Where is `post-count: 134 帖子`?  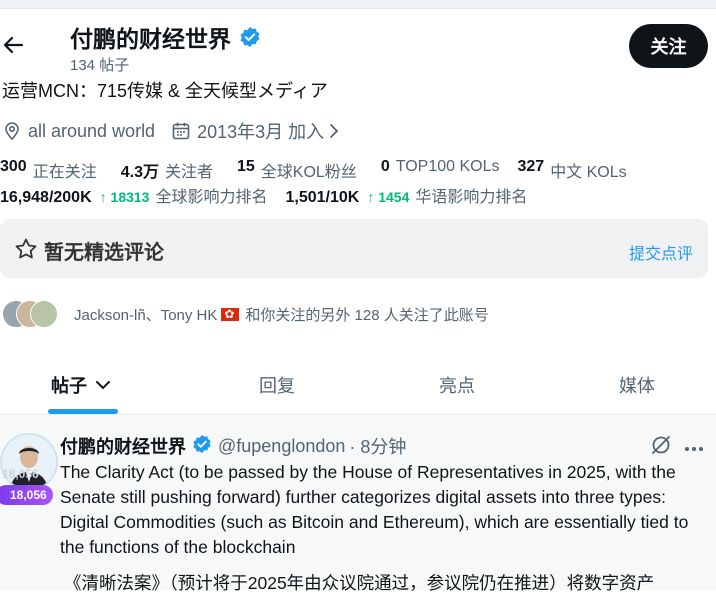
post-count: 134 帖子 is located at coordinates (100, 65).